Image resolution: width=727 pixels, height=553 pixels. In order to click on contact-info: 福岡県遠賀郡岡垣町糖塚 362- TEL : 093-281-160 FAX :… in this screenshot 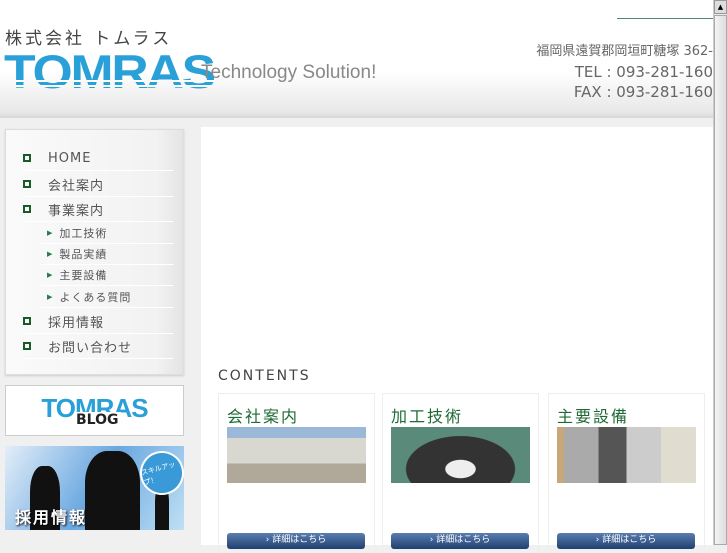, I will do `click(613, 72)`.